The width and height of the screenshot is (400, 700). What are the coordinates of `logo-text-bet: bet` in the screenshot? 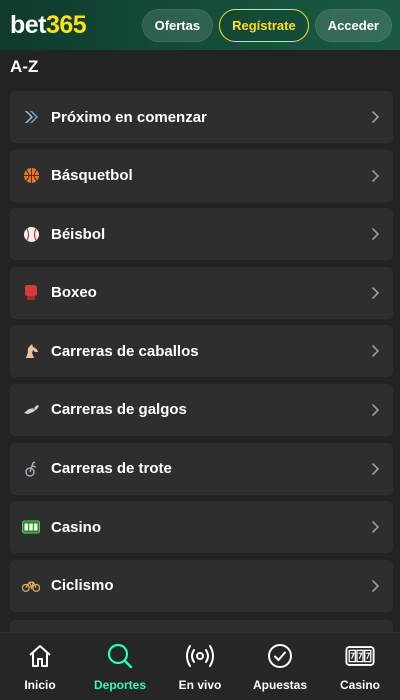 It's located at (28, 24).